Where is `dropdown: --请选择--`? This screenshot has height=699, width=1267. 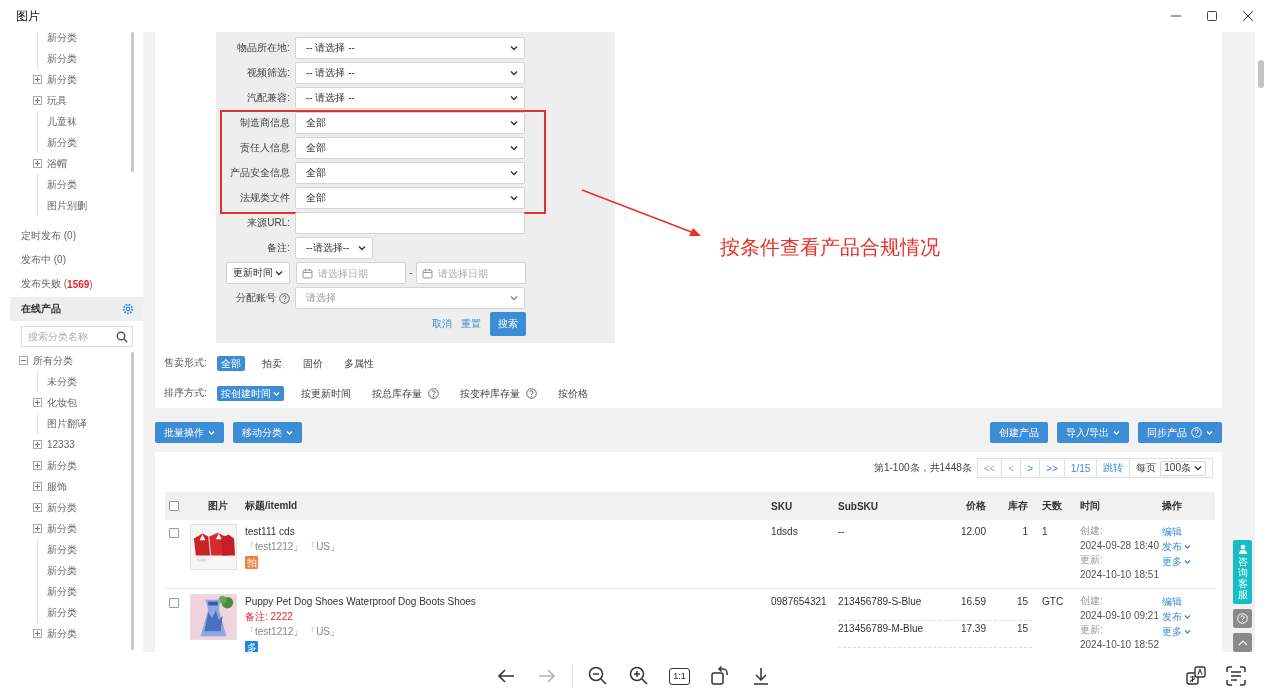
dropdown: --请选择-- is located at coordinates (334, 248).